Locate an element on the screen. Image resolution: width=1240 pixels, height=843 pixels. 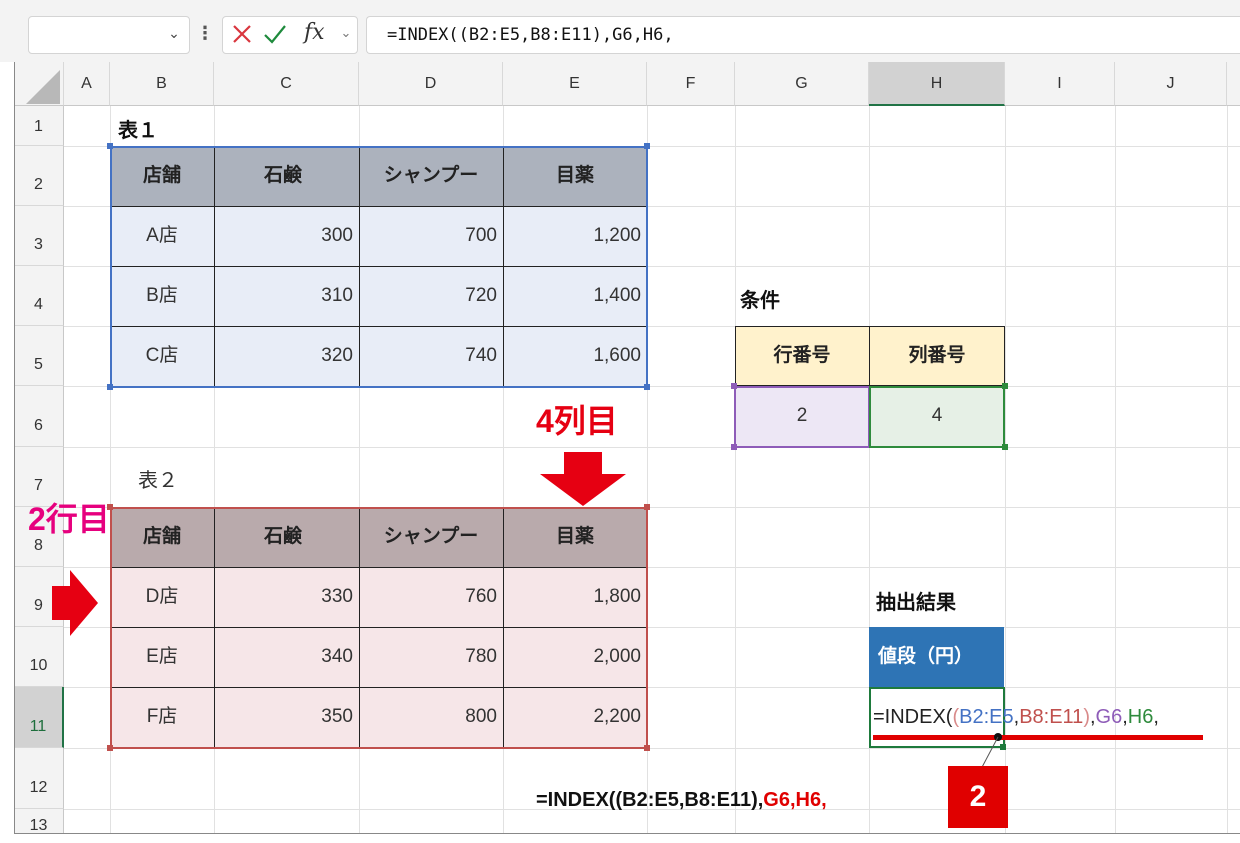
arrow-right-icon is located at coordinates (75, 603).